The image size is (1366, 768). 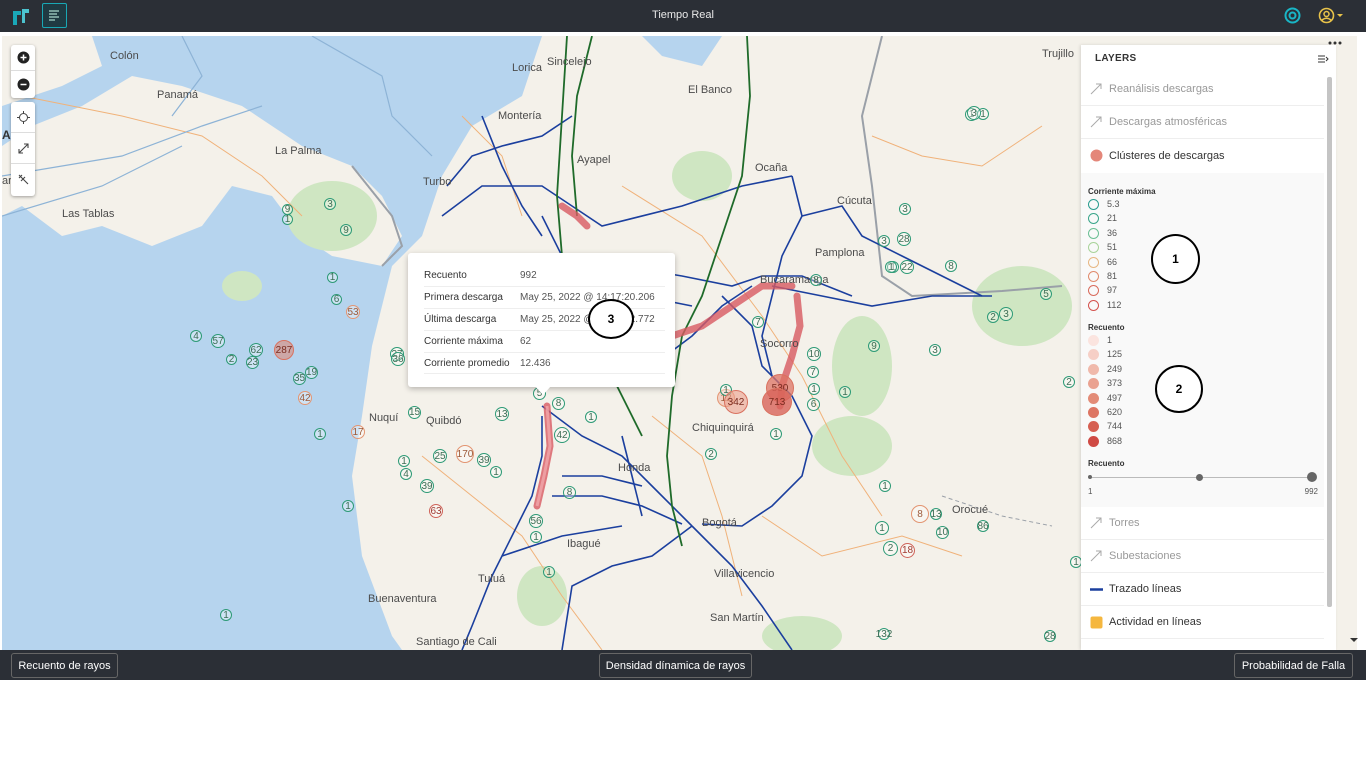 What do you see at coordinates (1323, 59) in the screenshot?
I see `collapse-panel-icon` at bounding box center [1323, 59].